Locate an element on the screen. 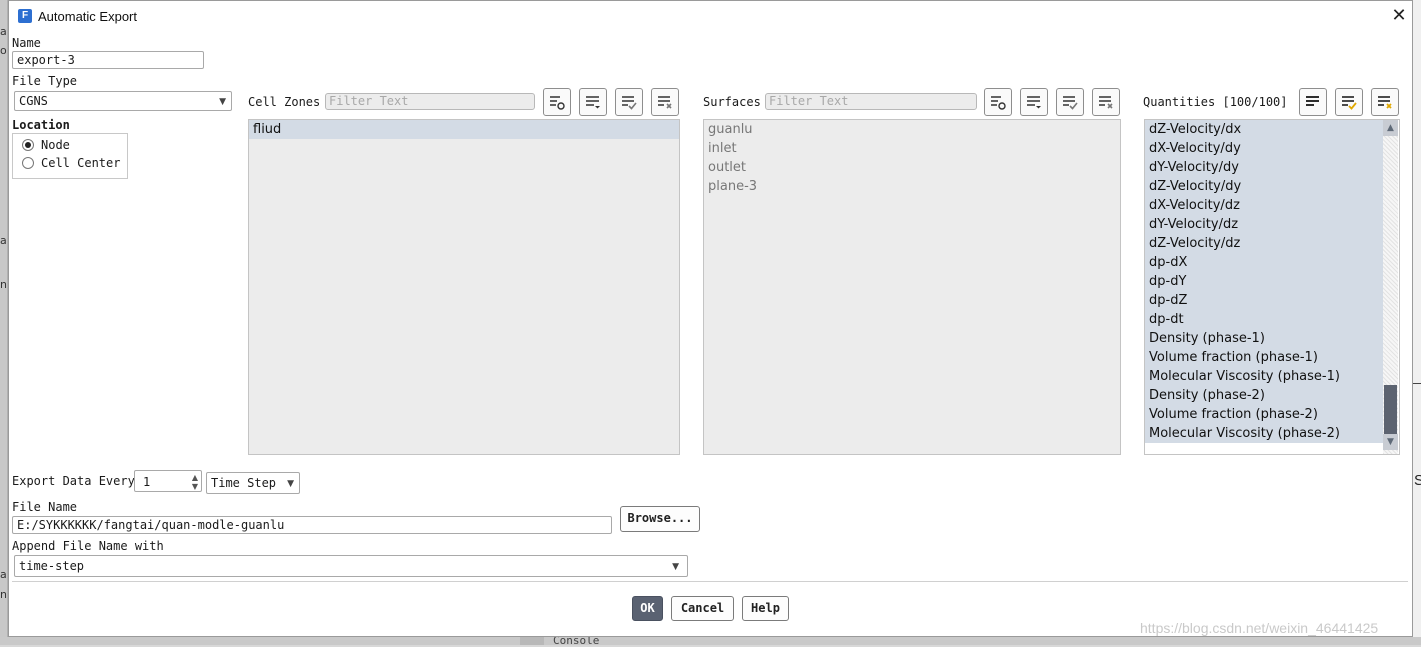 This screenshot has height=647, width=1421. surfaces-select-by-name-button is located at coordinates (998, 102).